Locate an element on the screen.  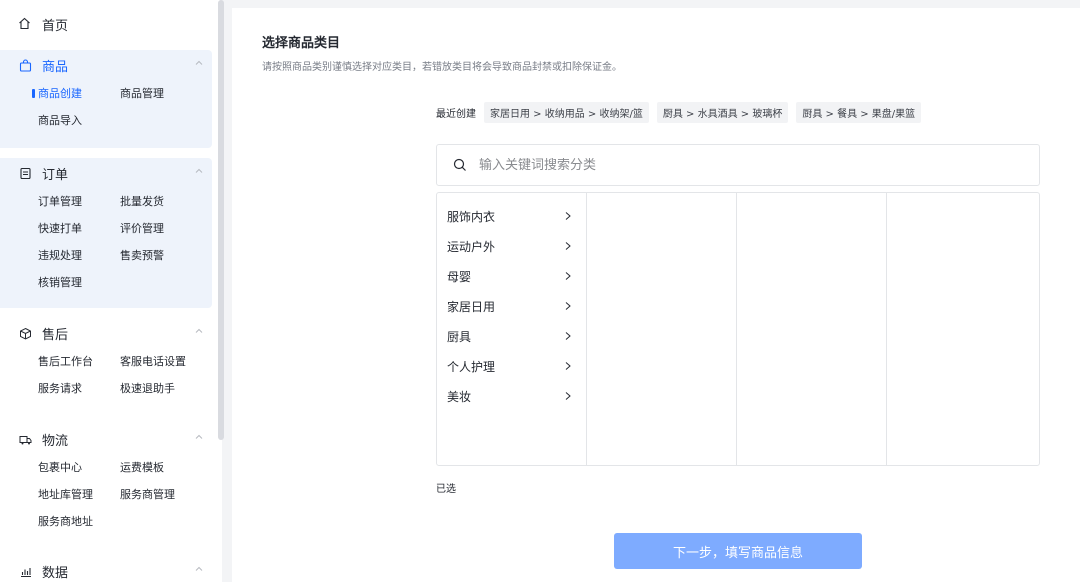
sidebar-group-logistics: 物流 包裹中心 运费模板 地址库管理 服务商管理 服务商地址 is located at coordinates (106, 485).